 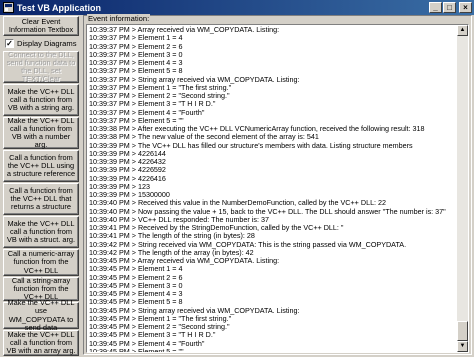 What do you see at coordinates (147, 343) in the screenshot?
I see `log-line: 10:39:45 PM > Element 4 = "Fourth"` at bounding box center [147, 343].